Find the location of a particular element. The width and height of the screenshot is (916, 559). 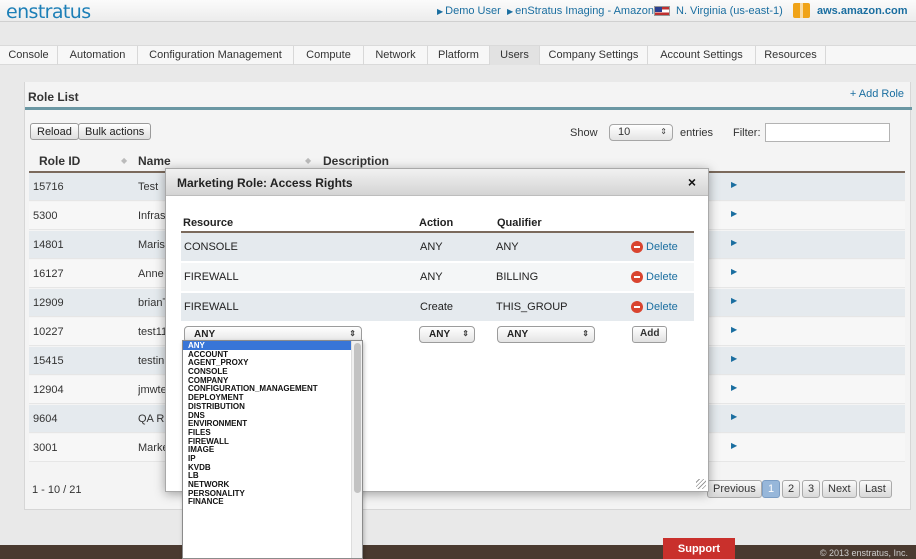

rule-qualifier: BILLING is located at coordinates (517, 277).